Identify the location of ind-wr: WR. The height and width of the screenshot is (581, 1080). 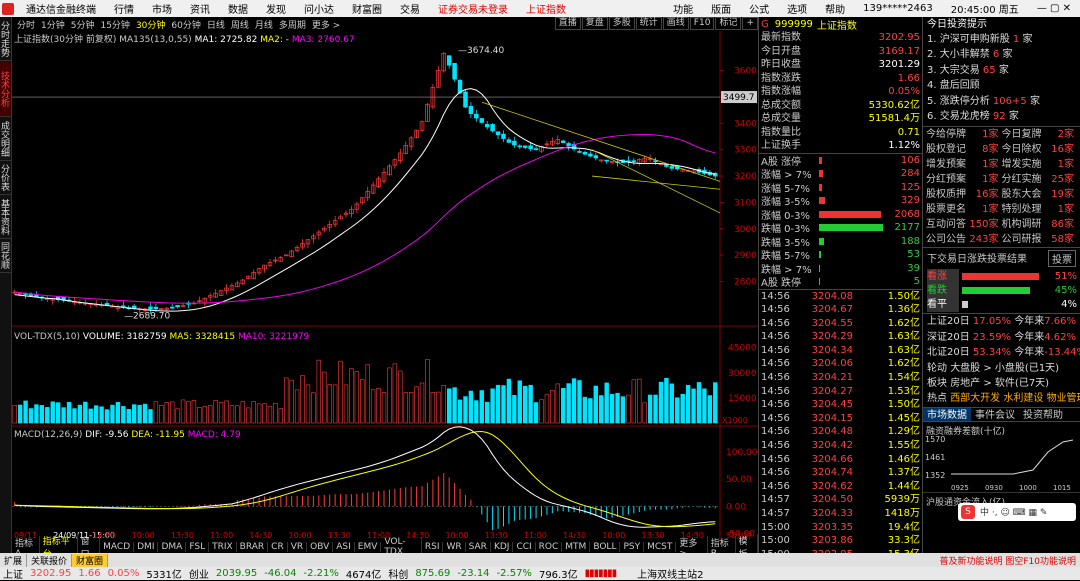
(454, 547).